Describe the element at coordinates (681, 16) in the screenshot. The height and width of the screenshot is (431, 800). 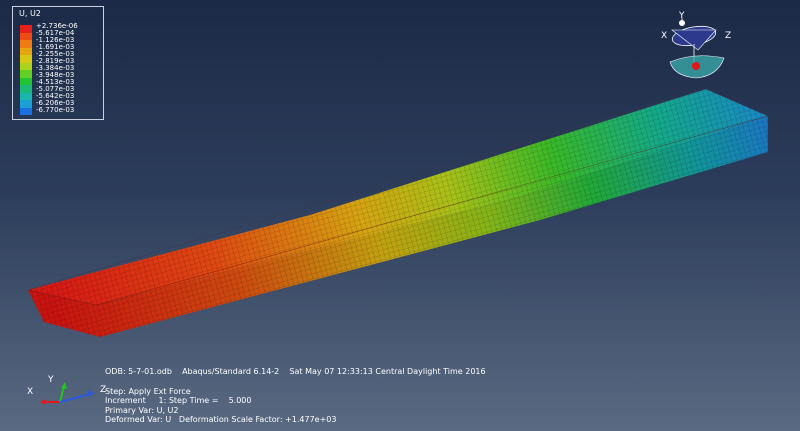
I see `view-triad-y-label: Y` at that location.